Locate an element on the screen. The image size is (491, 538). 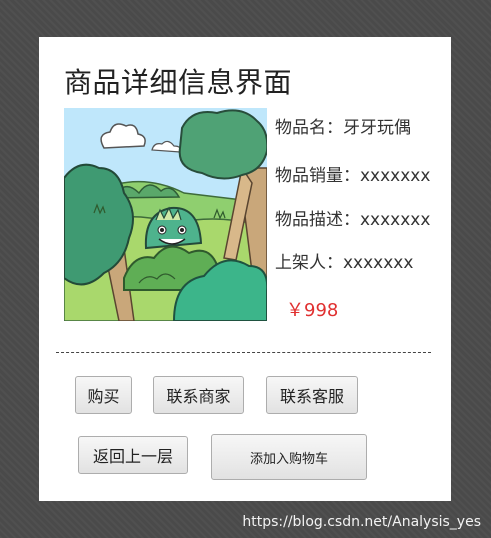
page-title: 商品详细信息界面 is located at coordinates (178, 82).